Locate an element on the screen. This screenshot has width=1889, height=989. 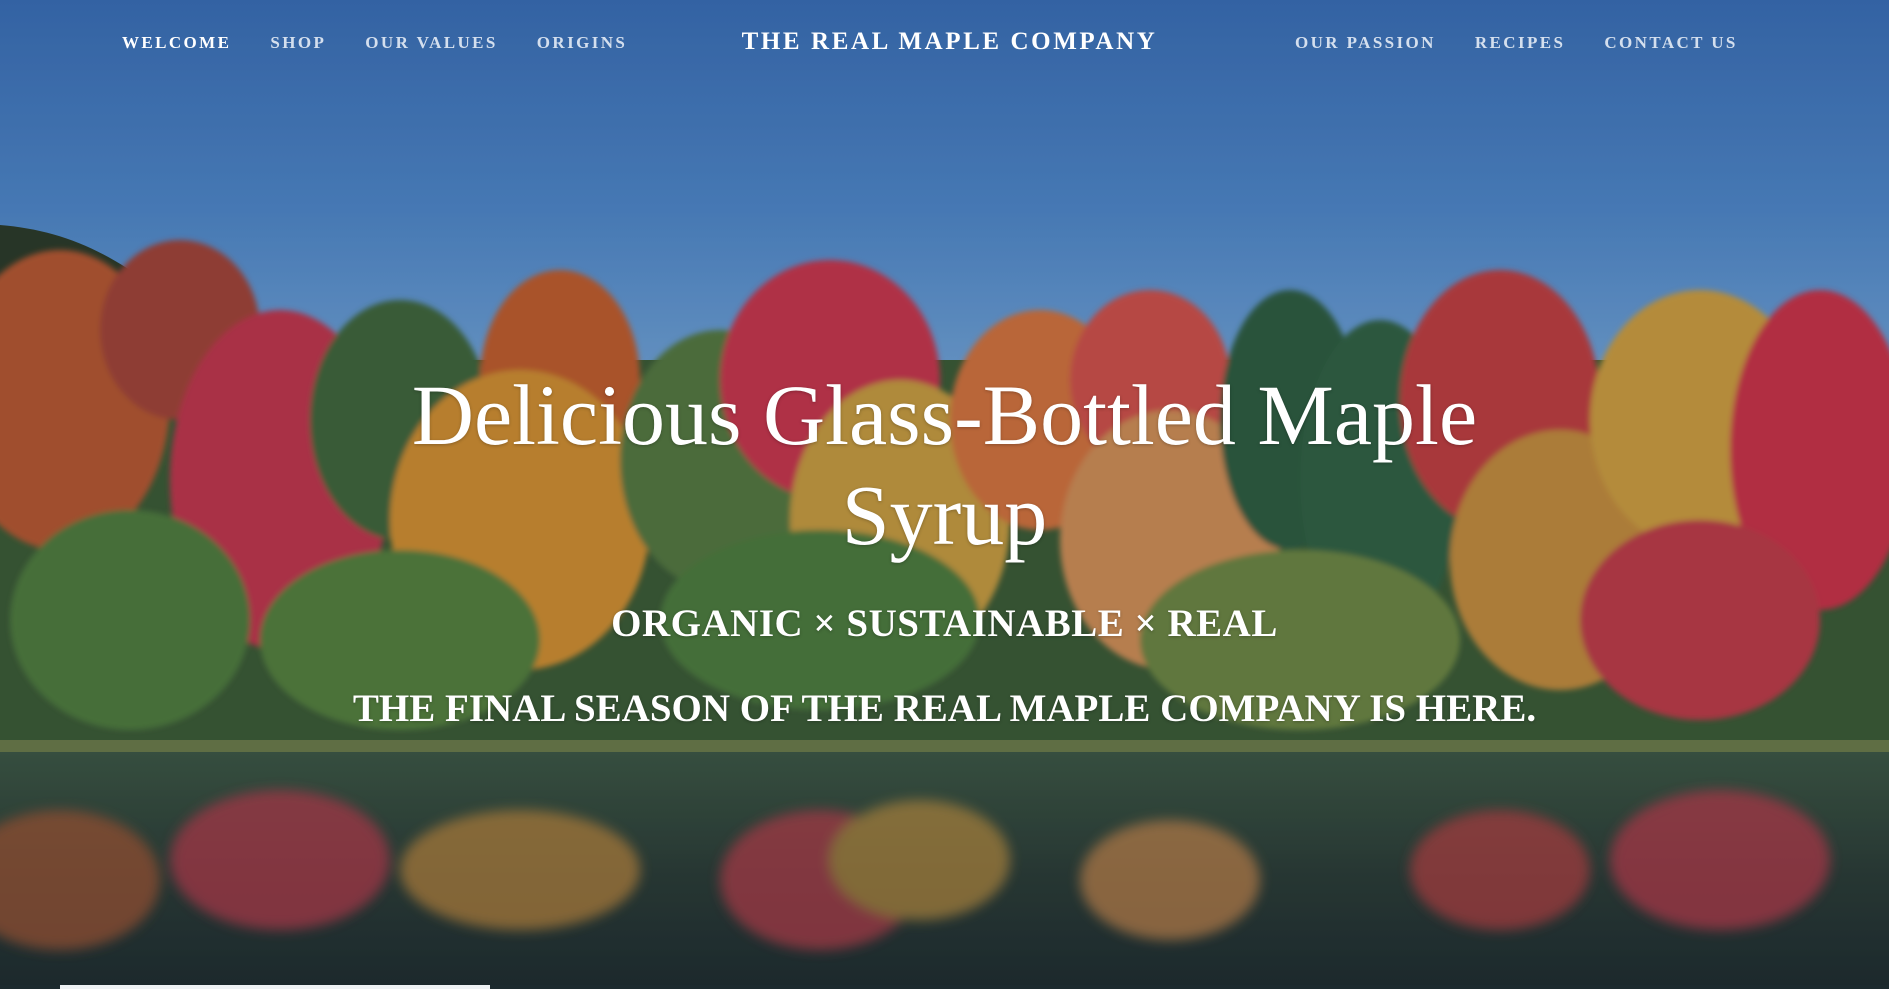
bottom-strip is located at coordinates (944, 987).